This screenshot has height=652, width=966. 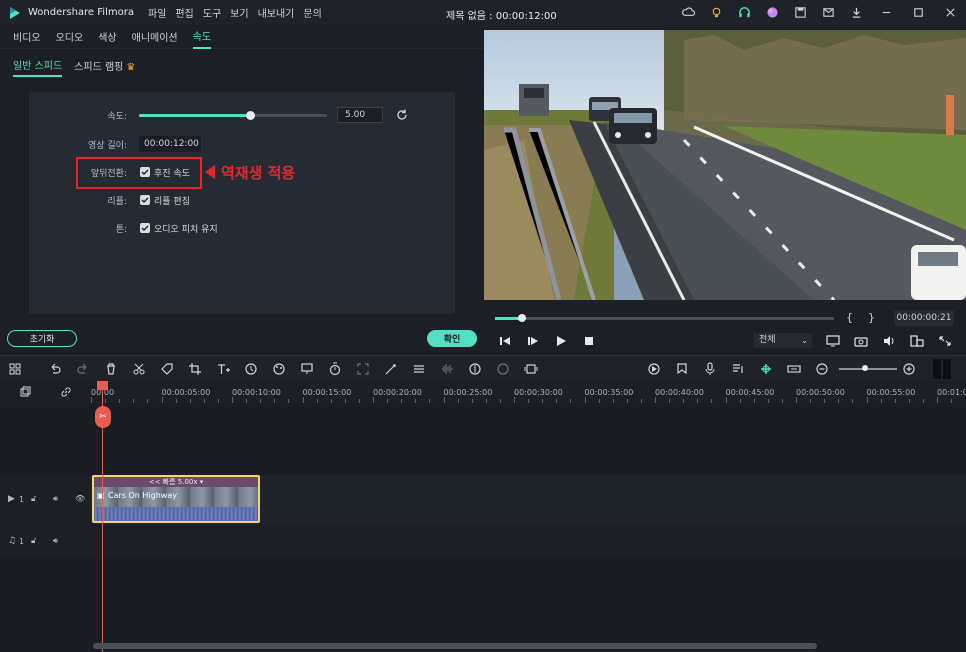 I want to click on monitor-icon, so click(x=833, y=341).